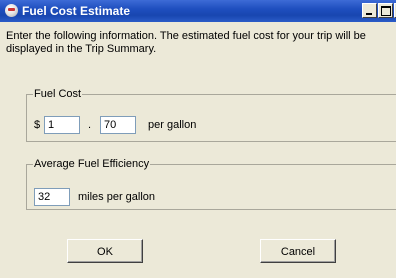 The height and width of the screenshot is (278, 396). What do you see at coordinates (76, 11) in the screenshot?
I see `window-title: Fuel Cost Estimate` at bounding box center [76, 11].